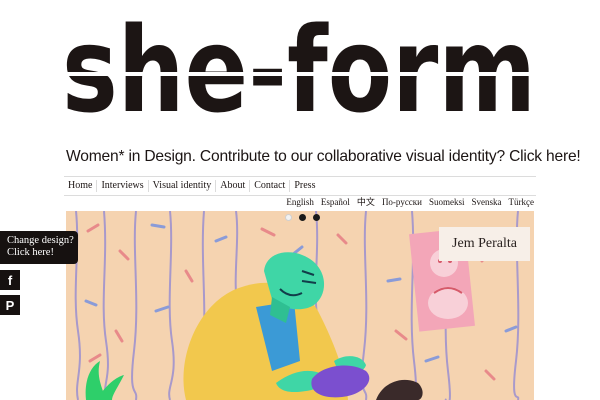  What do you see at coordinates (300, 202) in the screenshot?
I see `lang-english: English` at bounding box center [300, 202].